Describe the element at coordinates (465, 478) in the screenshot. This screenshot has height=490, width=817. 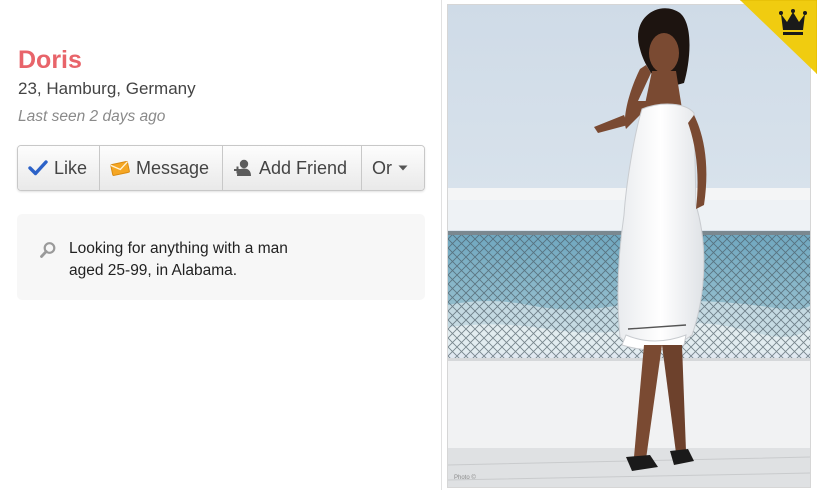
I see `photo-watermark: Photo ©` at that location.